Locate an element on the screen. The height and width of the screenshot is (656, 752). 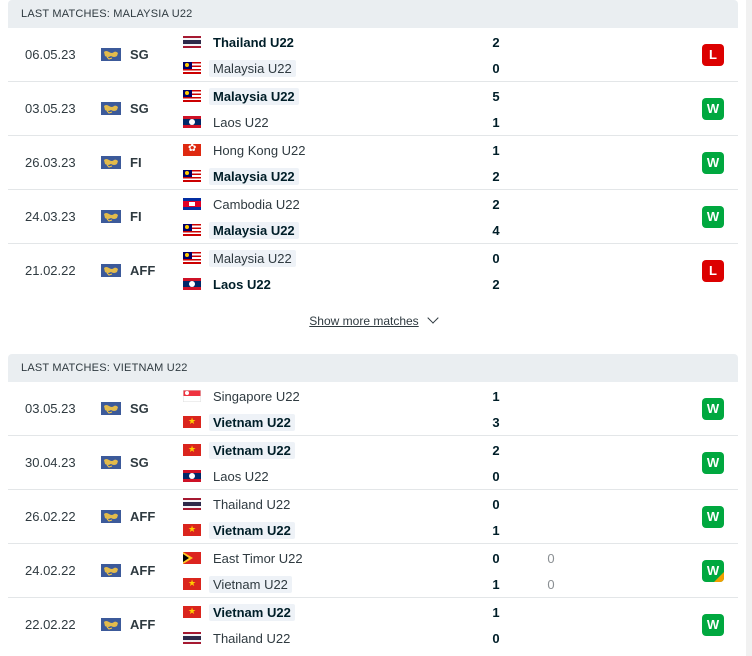
match-row: 06.05.23 SG Thailand U22 Malaysia U22 2 0 L is located at coordinates (373, 55).